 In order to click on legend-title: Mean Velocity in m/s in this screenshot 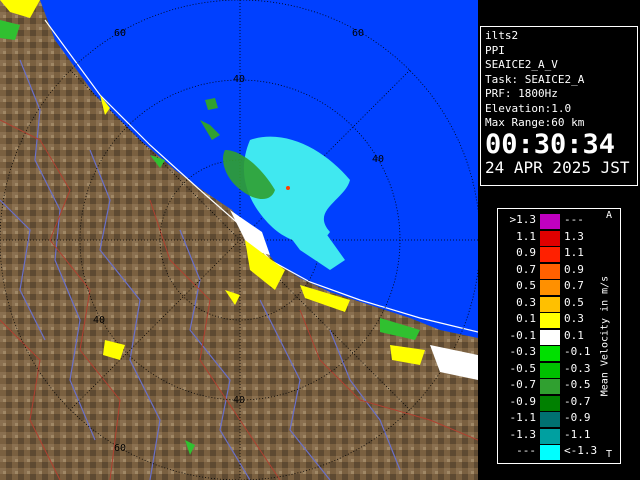, I will do `click(605, 336)`.